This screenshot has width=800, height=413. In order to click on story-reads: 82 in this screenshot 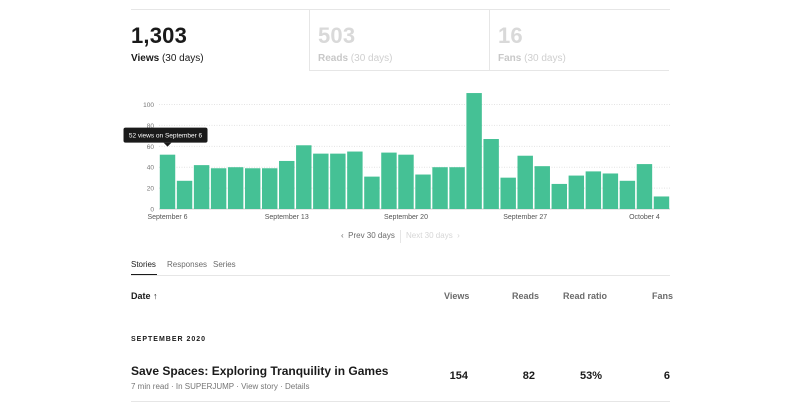, I will do `click(528, 376)`.